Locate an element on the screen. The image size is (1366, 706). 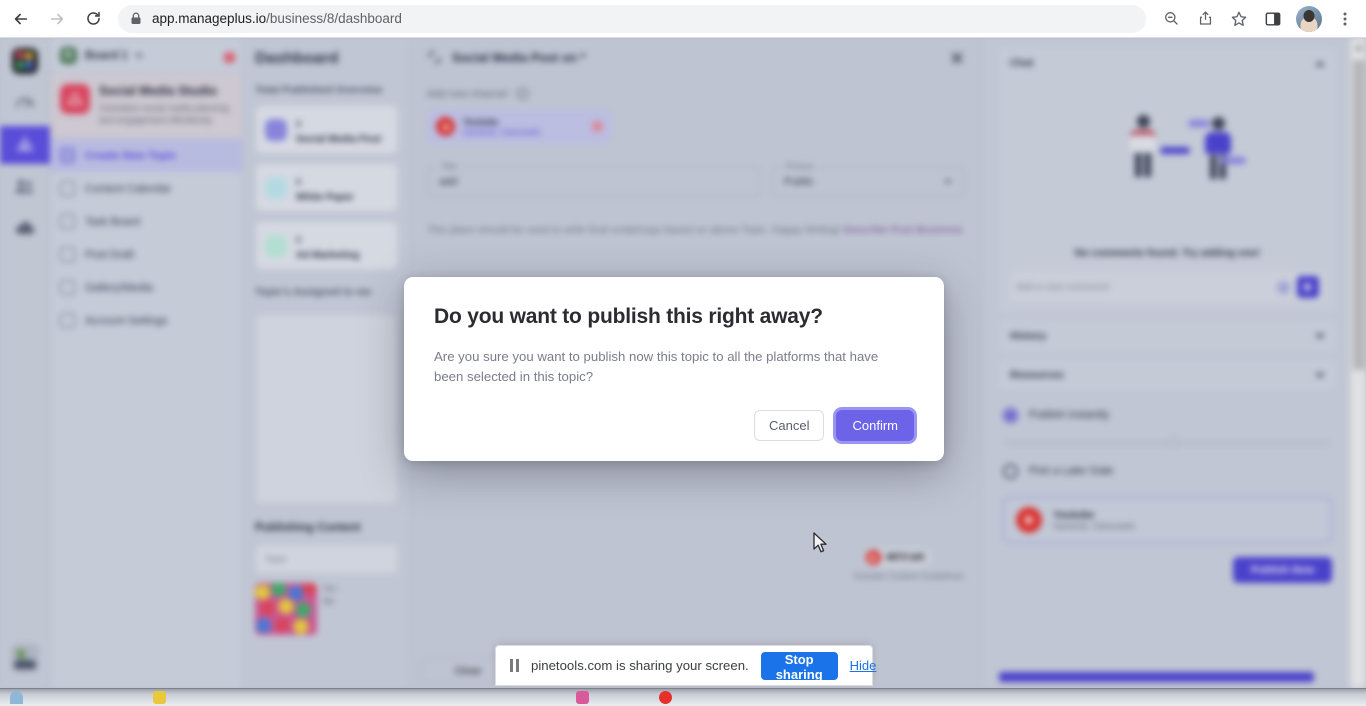
dialog-title: Do you want to publish this right away? is located at coordinates (628, 316).